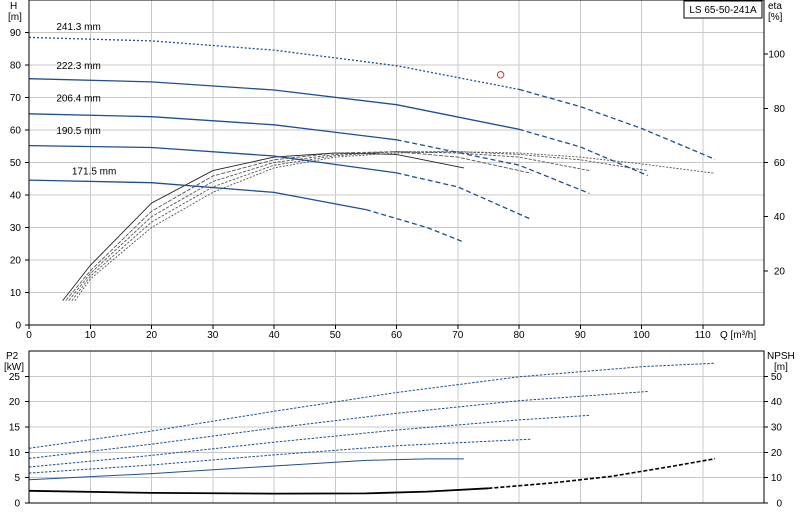 The height and width of the screenshot is (520, 800). Describe the element at coordinates (15, 428) in the screenshot. I see `p2-tick-label: 15` at that location.